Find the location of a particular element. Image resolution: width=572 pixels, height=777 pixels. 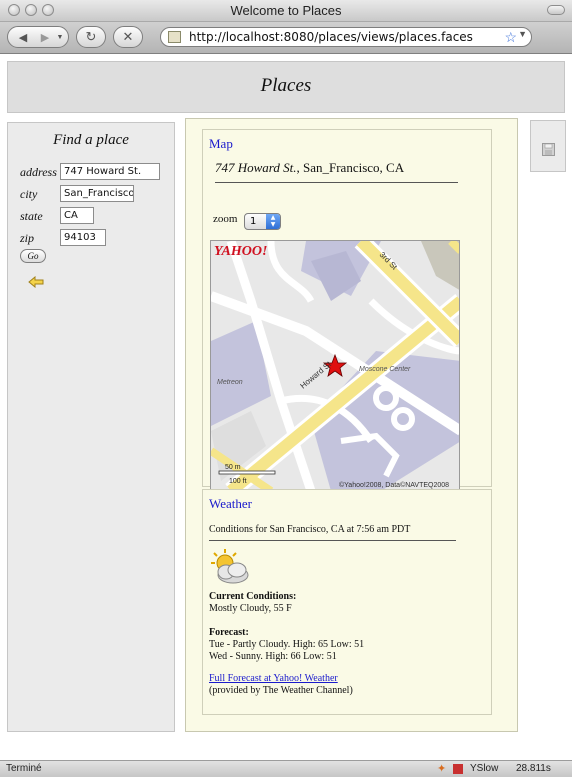

back-arrow-icon is located at coordinates (36, 282).